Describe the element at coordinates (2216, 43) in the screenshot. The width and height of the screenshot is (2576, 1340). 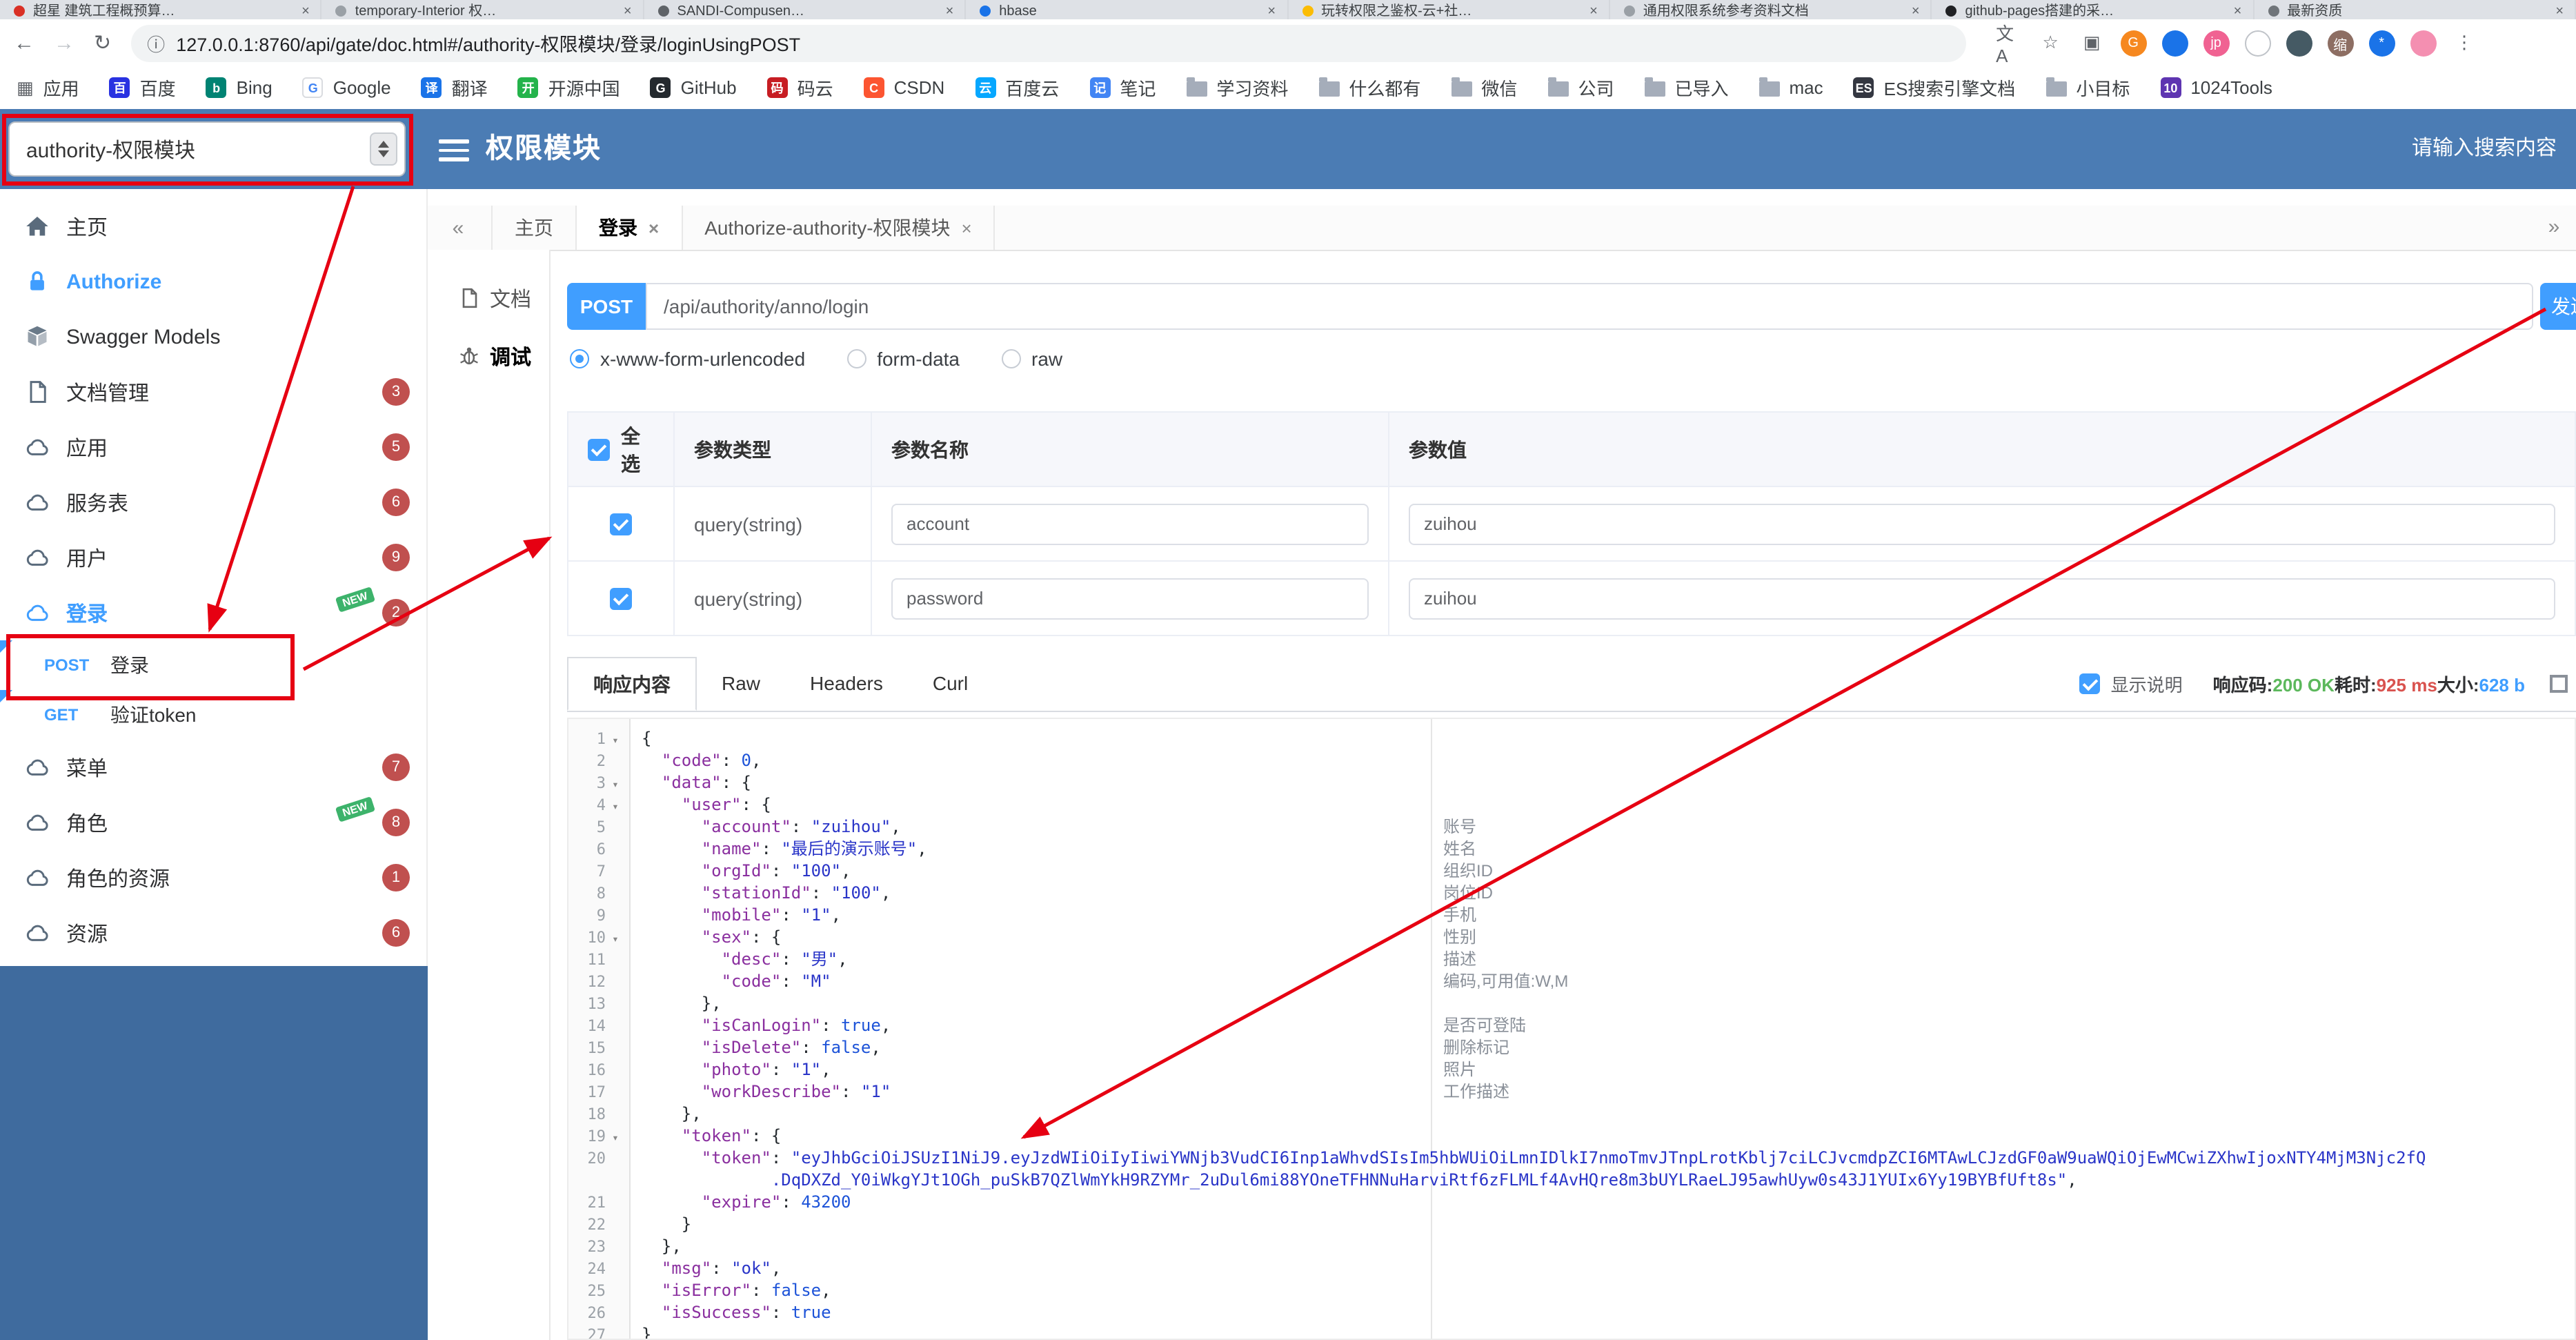
I see `extension-icon-3: jp` at that location.